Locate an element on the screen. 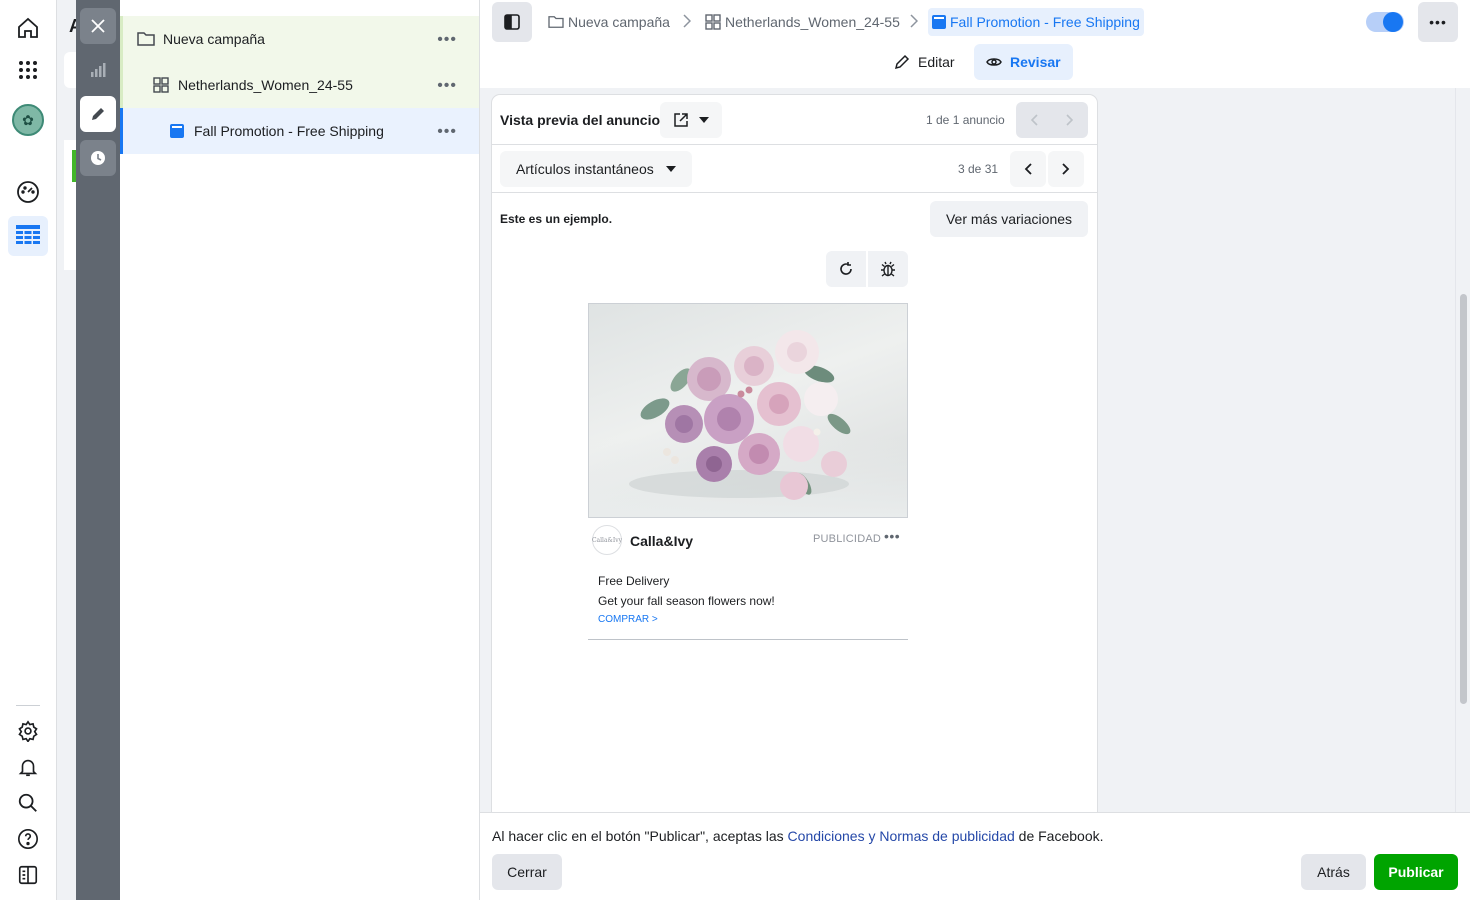  dashboard-gauge-icon is located at coordinates (28, 192).